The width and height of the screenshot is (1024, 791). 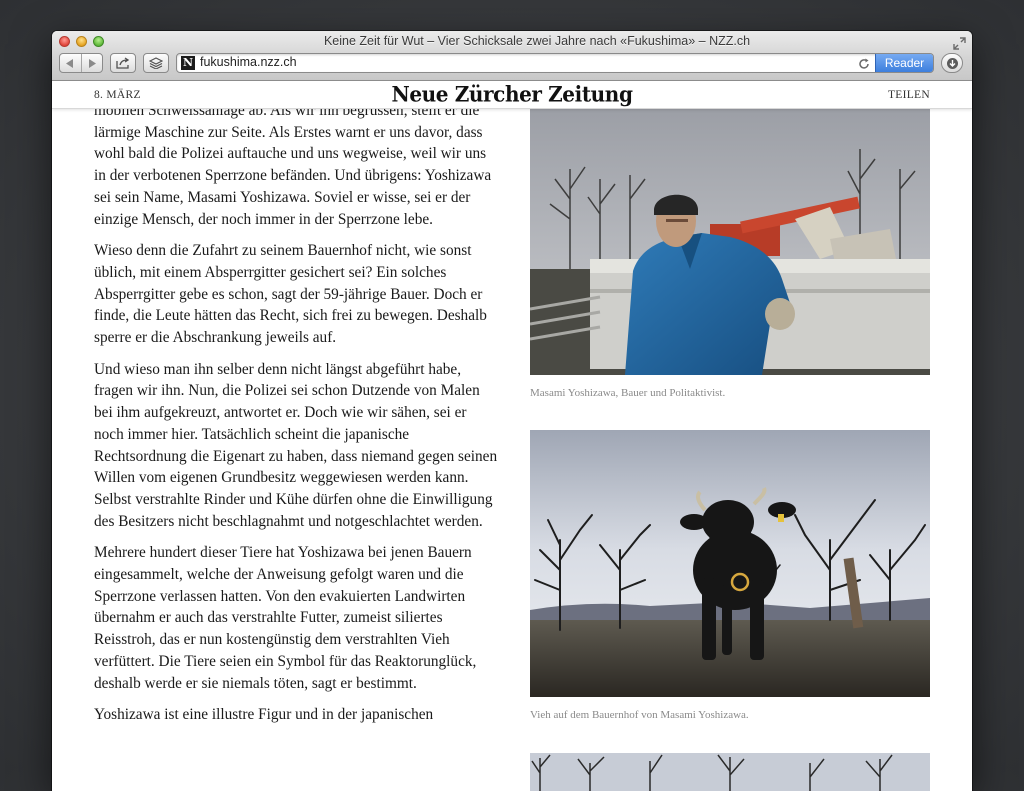 I want to click on minimize-window-icon, so click(x=81, y=41).